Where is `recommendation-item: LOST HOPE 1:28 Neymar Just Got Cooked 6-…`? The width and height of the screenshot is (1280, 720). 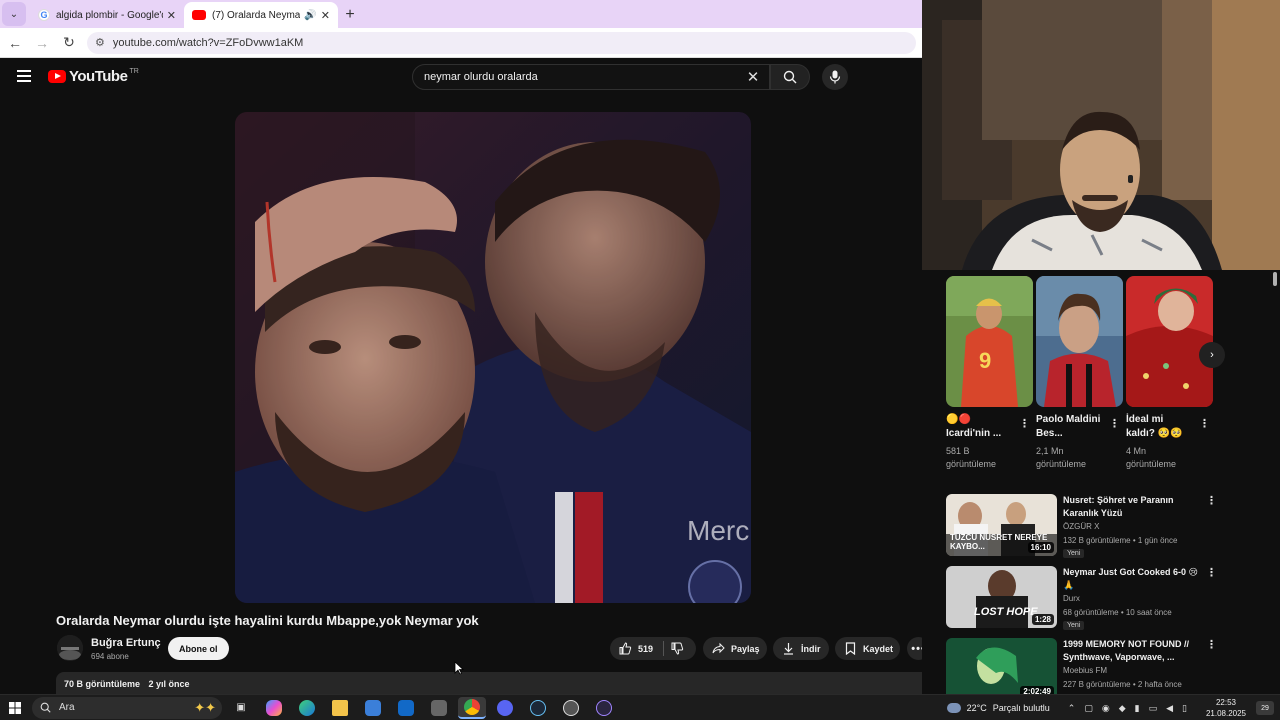 recommendation-item: LOST HOPE 1:28 Neymar Just Got Cooked 6-… is located at coordinates (1081, 598).